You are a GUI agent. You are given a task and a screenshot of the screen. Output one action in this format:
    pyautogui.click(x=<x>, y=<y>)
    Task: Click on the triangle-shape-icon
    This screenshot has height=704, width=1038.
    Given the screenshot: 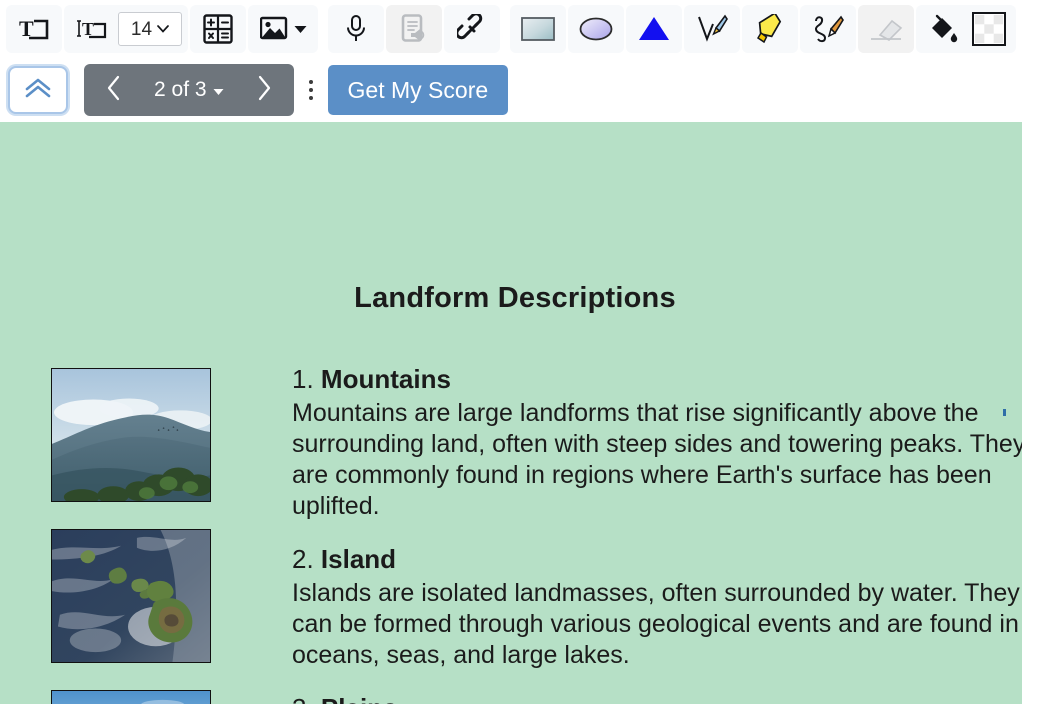 What is the action you would take?
    pyautogui.click(x=654, y=29)
    